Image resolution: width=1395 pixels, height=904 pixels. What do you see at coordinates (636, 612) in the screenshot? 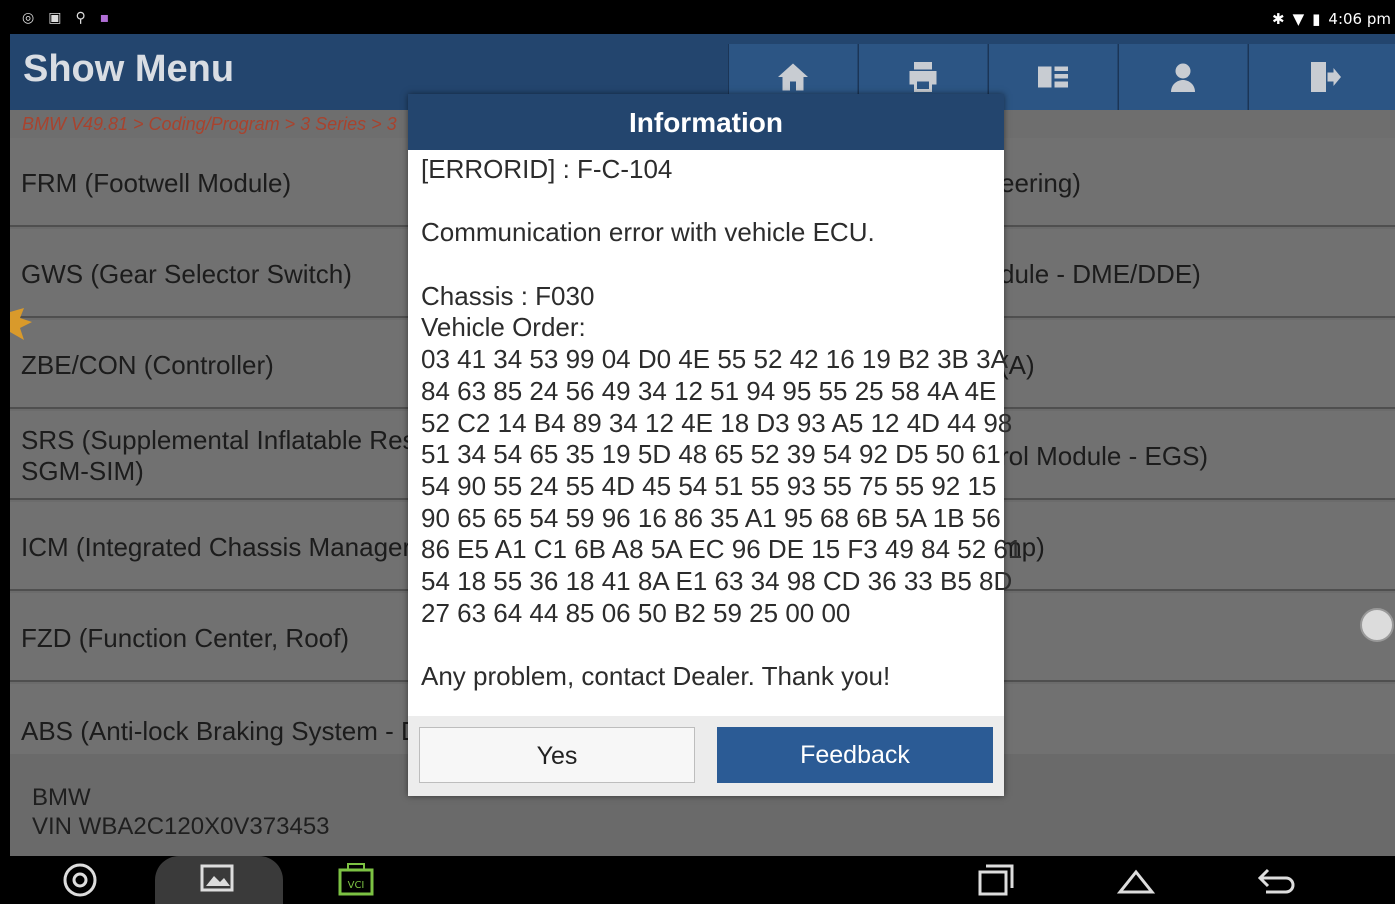
I see `hex-line: 27 63 64 44 85 06 50 B2 59 25 00 00` at bounding box center [636, 612].